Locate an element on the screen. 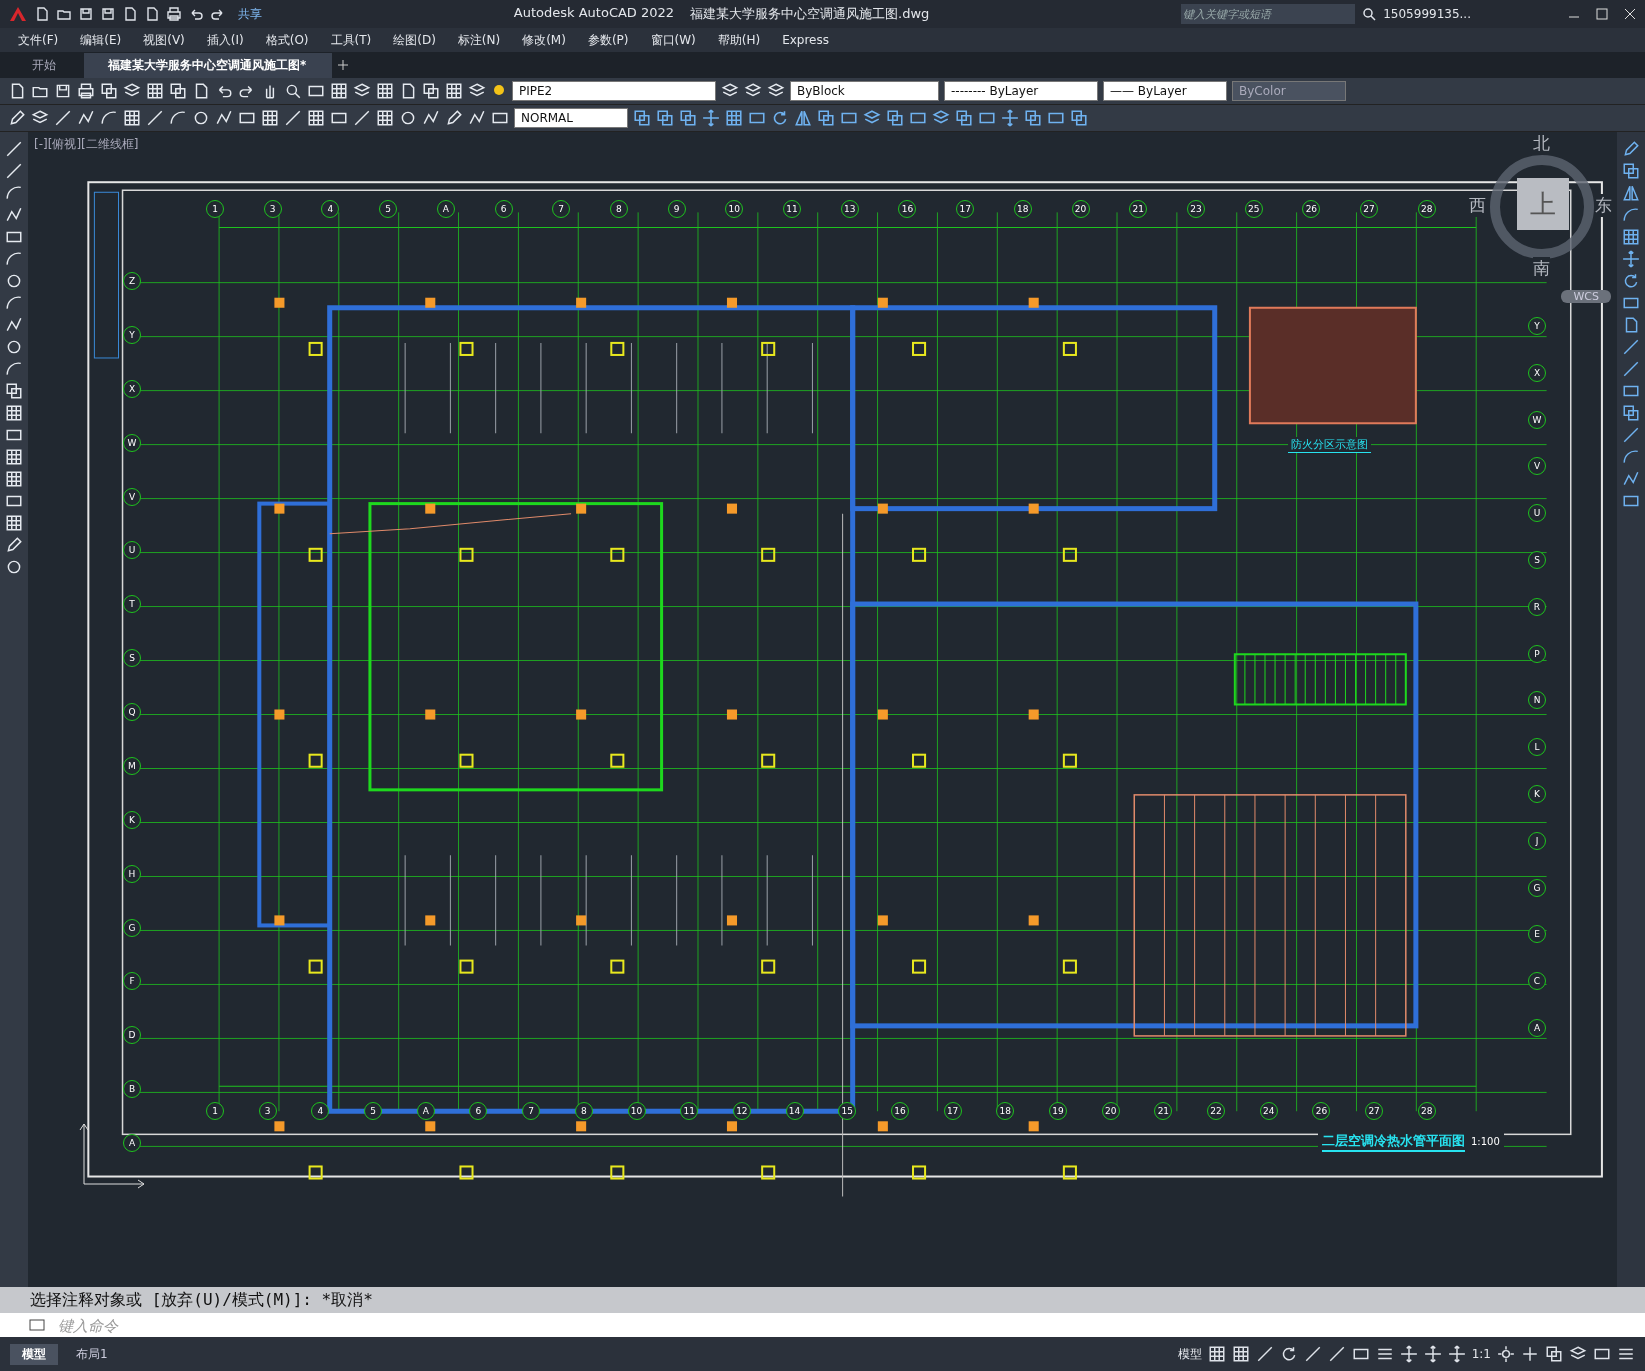 Image resolution: width=1645 pixels, height=1371 pixels. grid-axis-bubble: 26 is located at coordinates (1311, 209).